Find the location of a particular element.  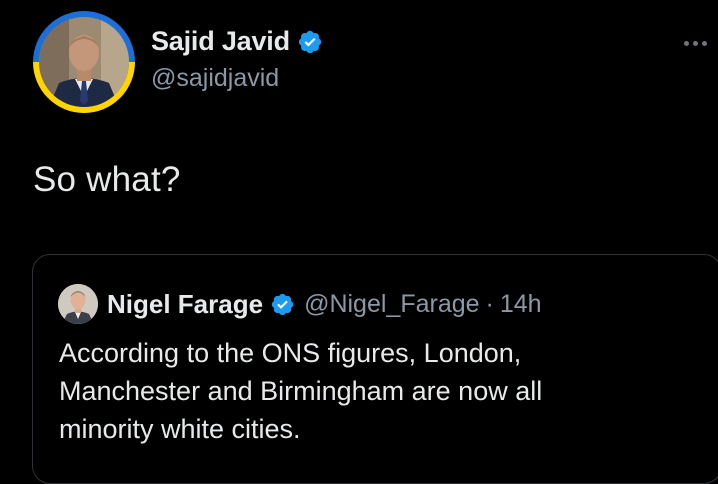

author-avatar is located at coordinates (84, 62).